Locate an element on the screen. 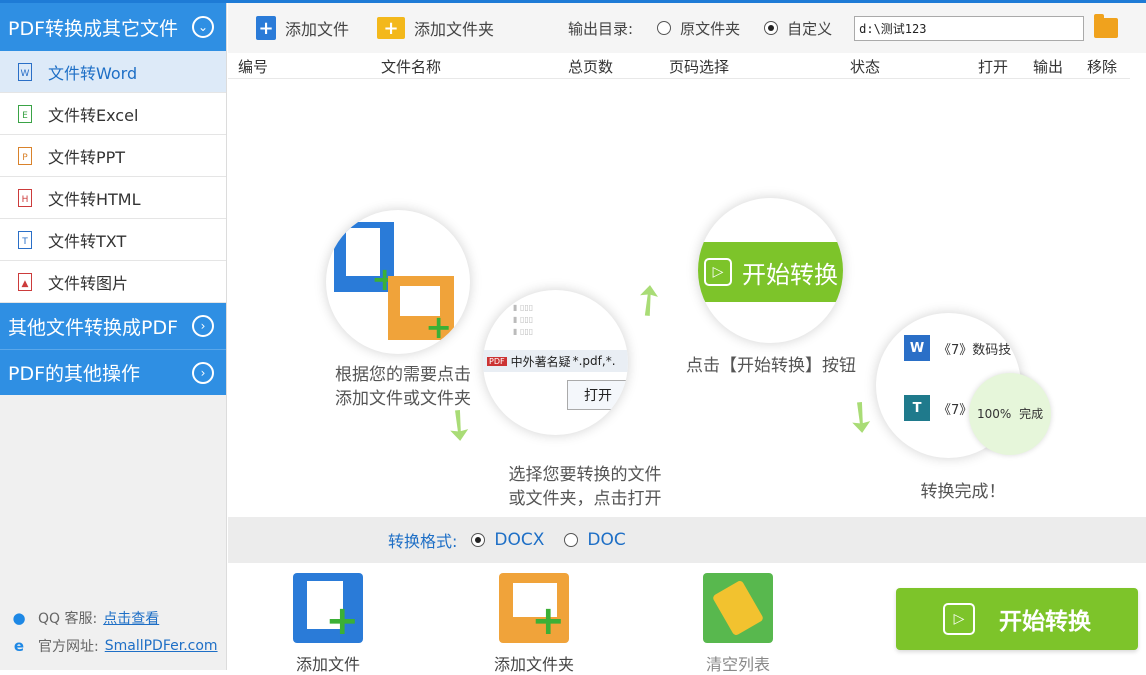 Image resolution: width=1146 pixels, height=675 pixels. category-pdf-other-ops: PDF的其他操作 › is located at coordinates (113, 372).